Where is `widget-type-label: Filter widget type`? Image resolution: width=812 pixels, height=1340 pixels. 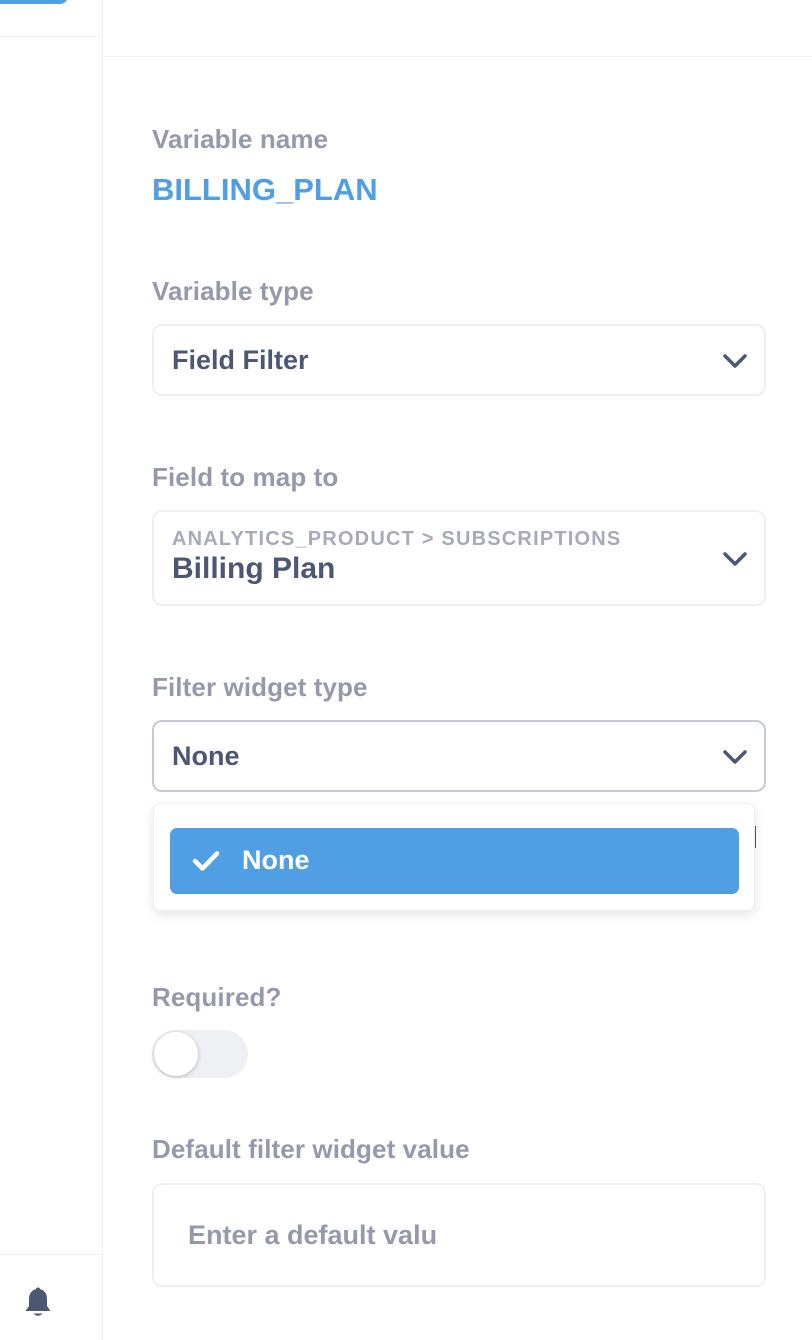
widget-type-label: Filter widget type is located at coordinates (260, 687).